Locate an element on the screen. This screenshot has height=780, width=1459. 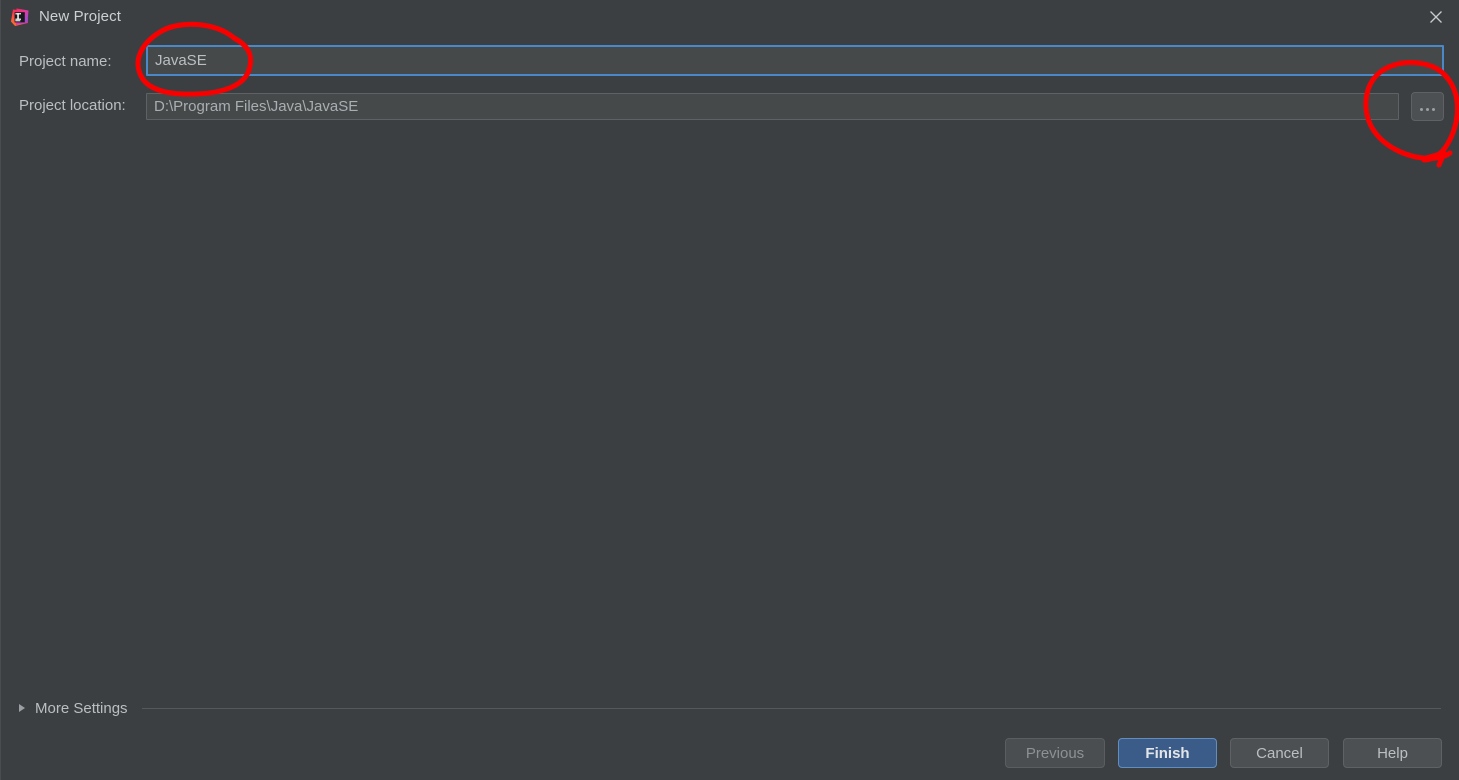
project-name-label: Project name: is located at coordinates (65, 61).